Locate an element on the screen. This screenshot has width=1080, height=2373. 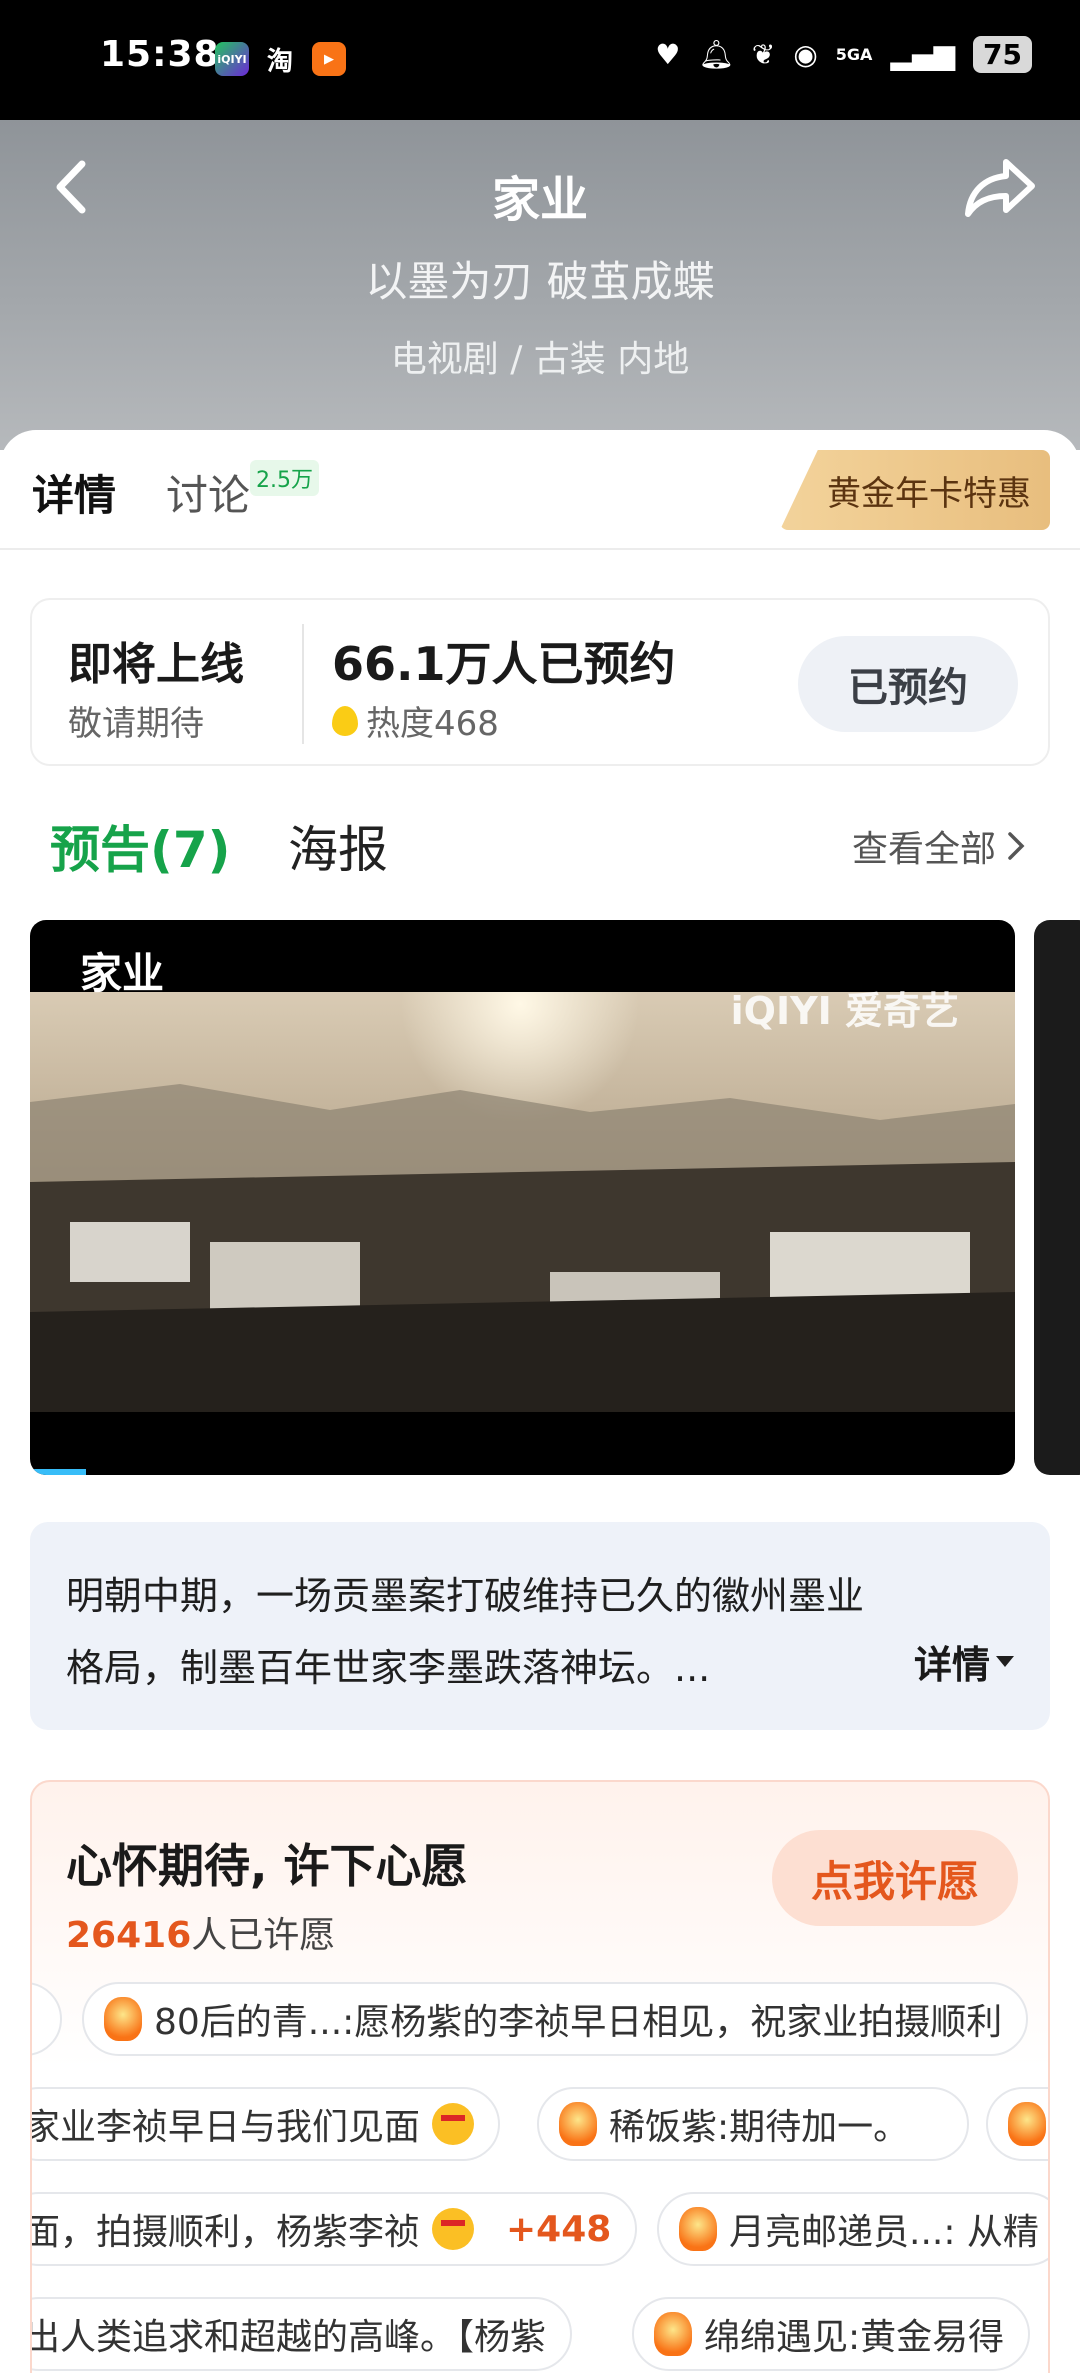
wish-text: 出人类追求和超越的高峰。【杨紫 is located at coordinates (288, 2337).